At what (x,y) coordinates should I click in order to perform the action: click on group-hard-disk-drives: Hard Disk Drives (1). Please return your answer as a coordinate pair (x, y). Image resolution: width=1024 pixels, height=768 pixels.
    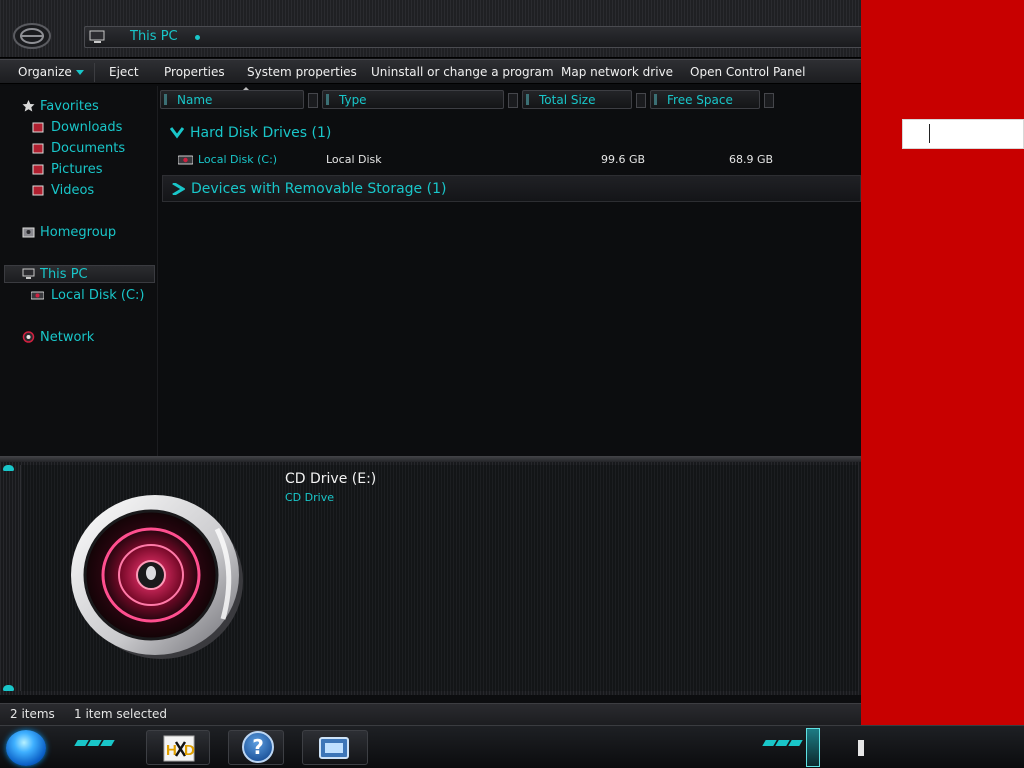
    Looking at the image, I should click on (247, 133).